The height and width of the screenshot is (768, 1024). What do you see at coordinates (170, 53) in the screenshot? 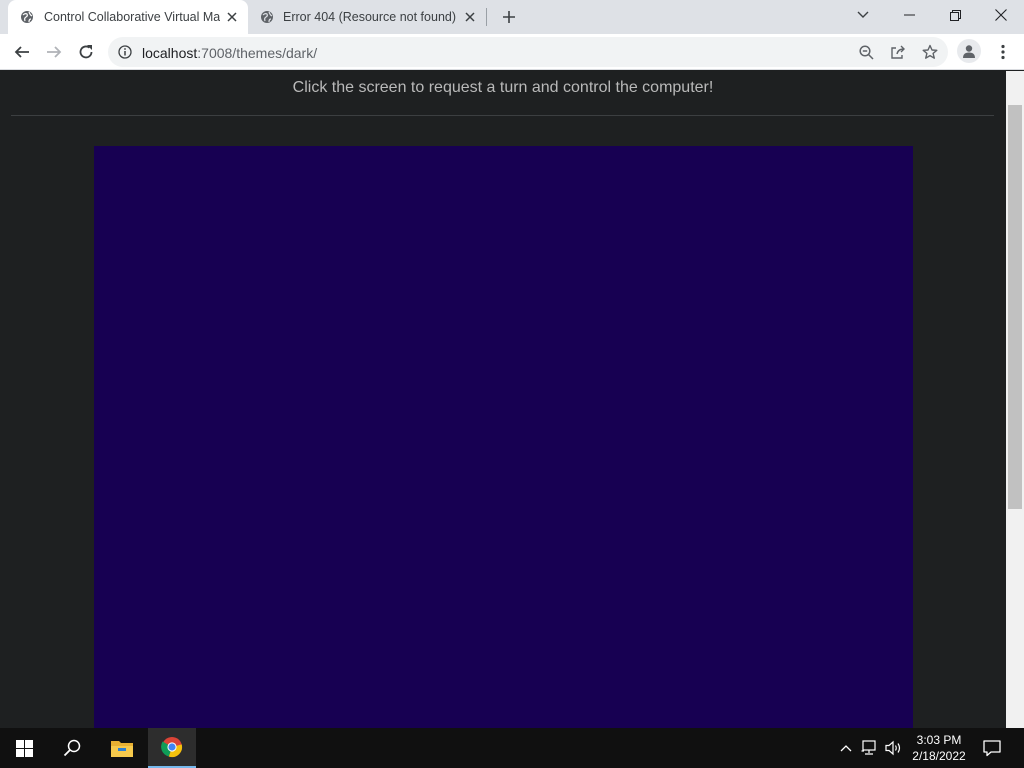
I see `url-host: localhost` at bounding box center [170, 53].